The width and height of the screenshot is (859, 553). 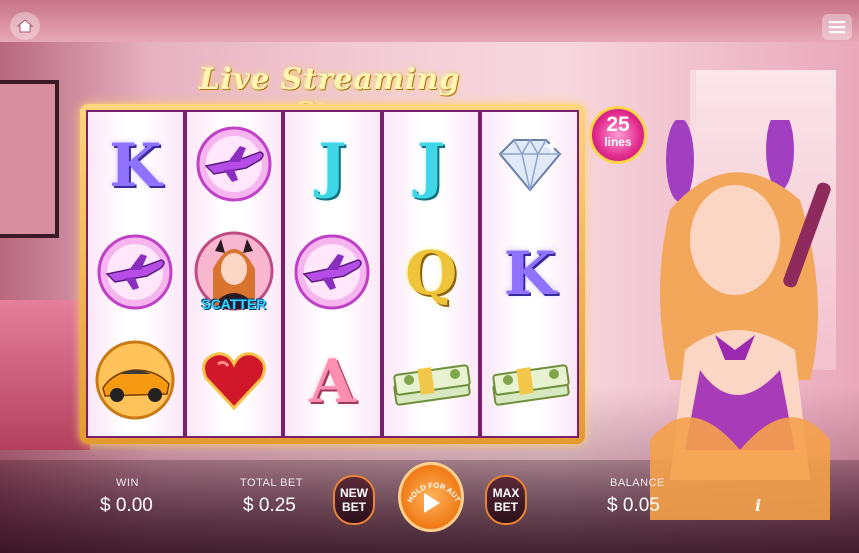 I want to click on wall-trim, so click(x=429, y=21).